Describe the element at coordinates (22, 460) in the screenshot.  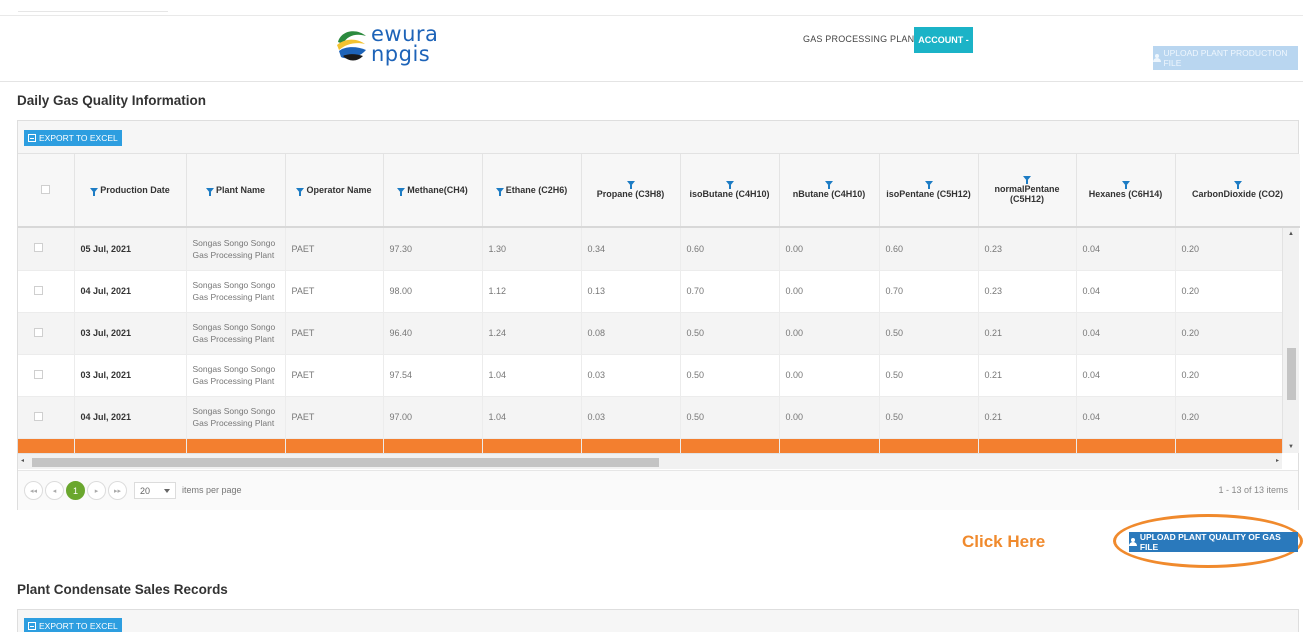
I see `scroll-left-icon: ◂` at that location.